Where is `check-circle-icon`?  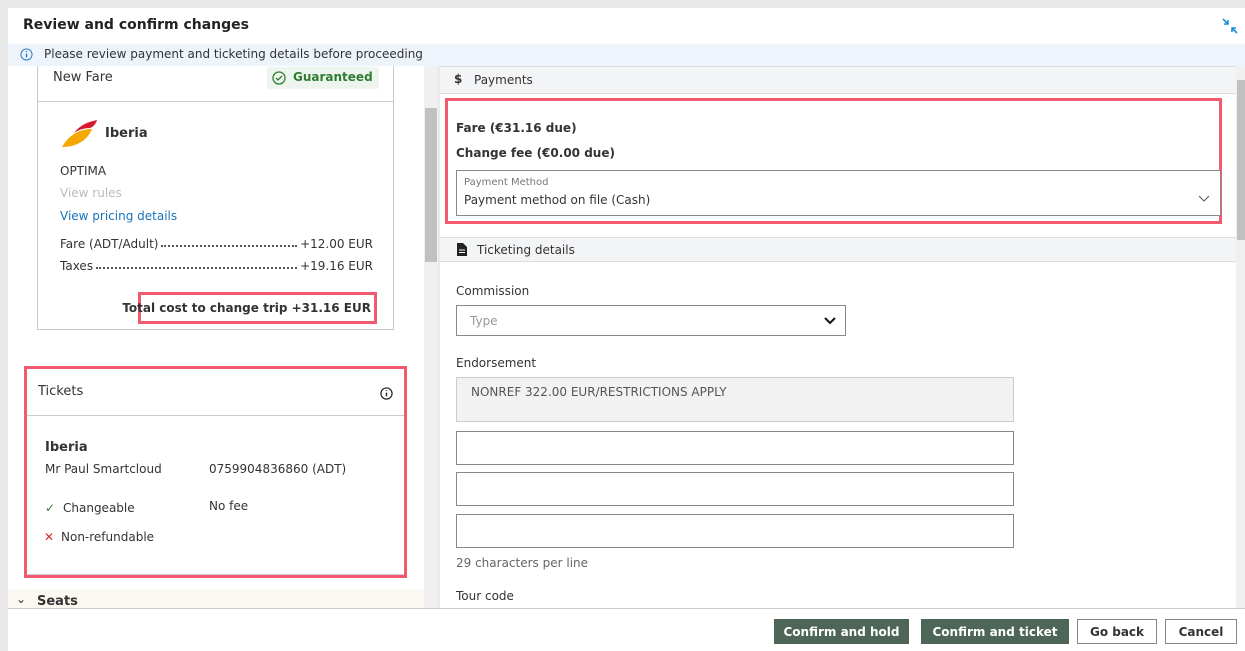 check-circle-icon is located at coordinates (279, 78).